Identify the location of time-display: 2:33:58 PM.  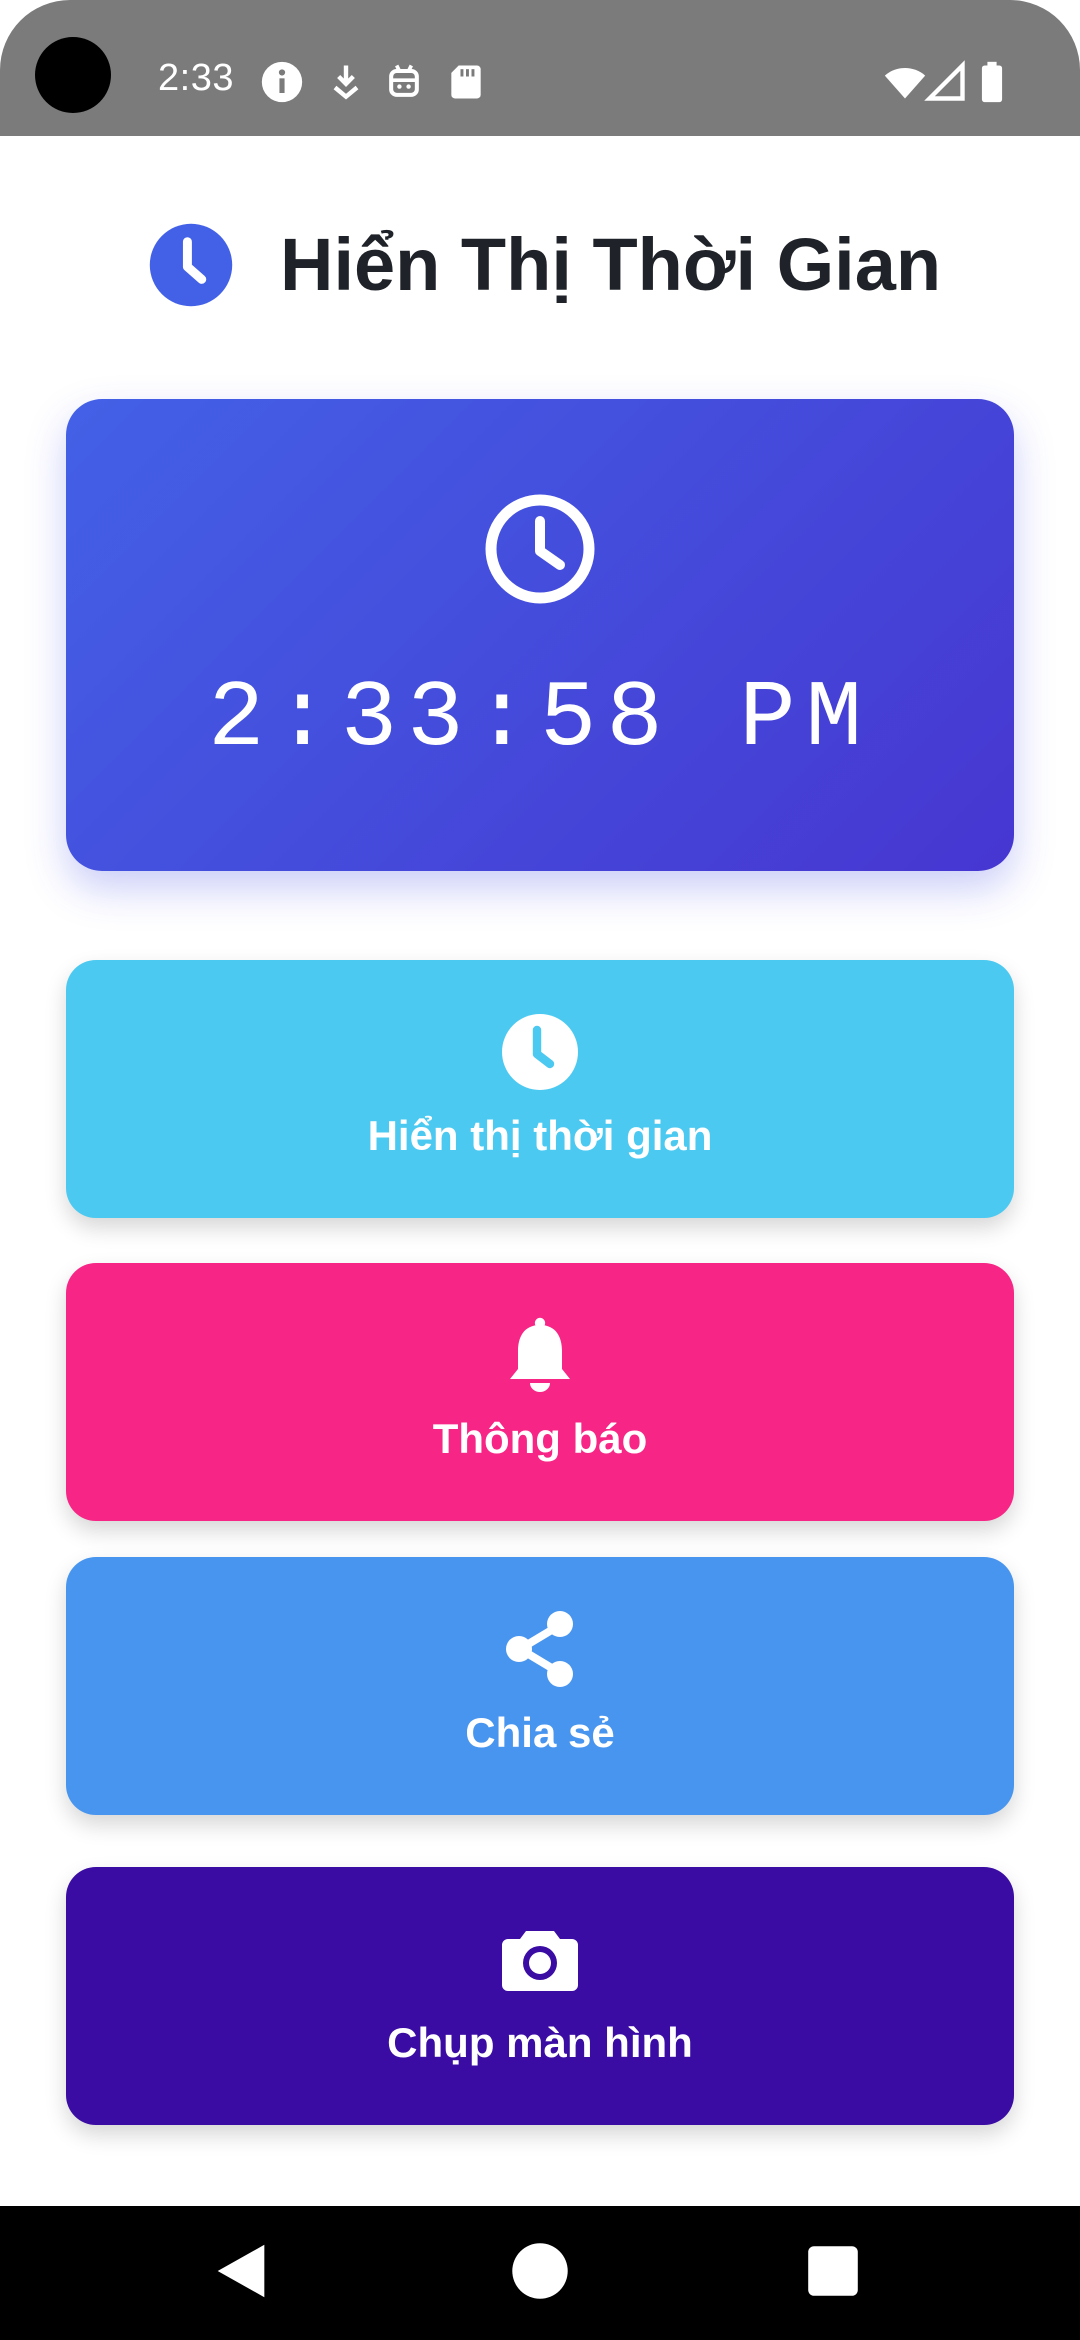
(540, 720).